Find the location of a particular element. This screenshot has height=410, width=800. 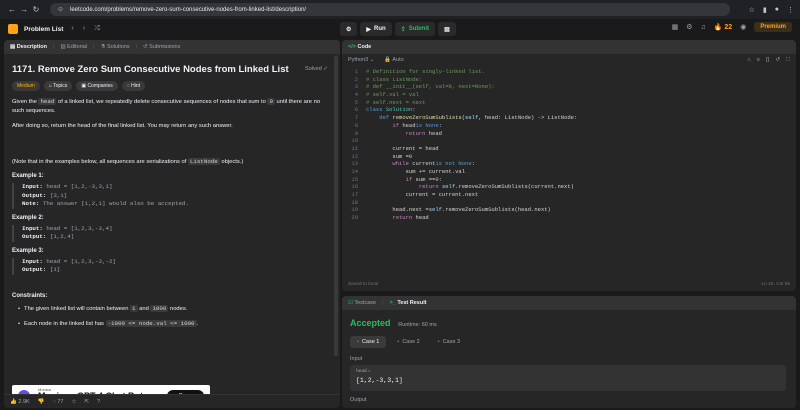

submit-button: ⇪ Submit is located at coordinates (415, 29).